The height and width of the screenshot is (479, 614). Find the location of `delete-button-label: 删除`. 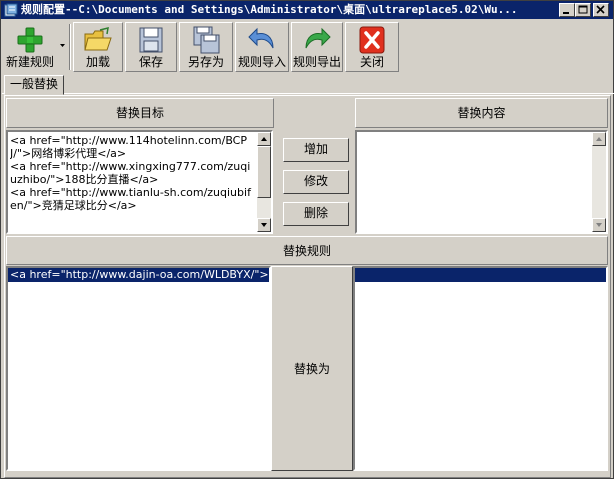

delete-button-label: 删除 is located at coordinates (315, 213).